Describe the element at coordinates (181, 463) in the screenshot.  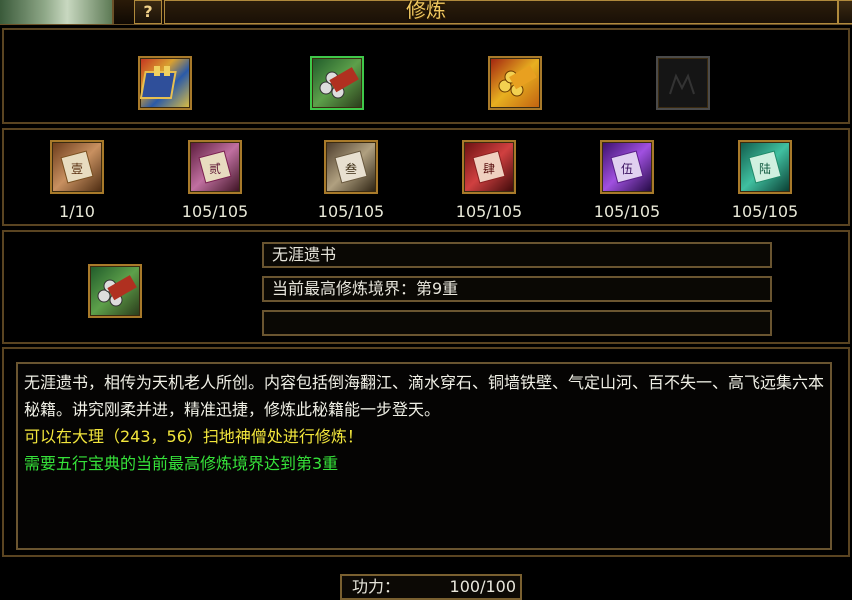
I see `requirement-text: 需要五行宝典的当前最高修炼境界达到第3重` at that location.